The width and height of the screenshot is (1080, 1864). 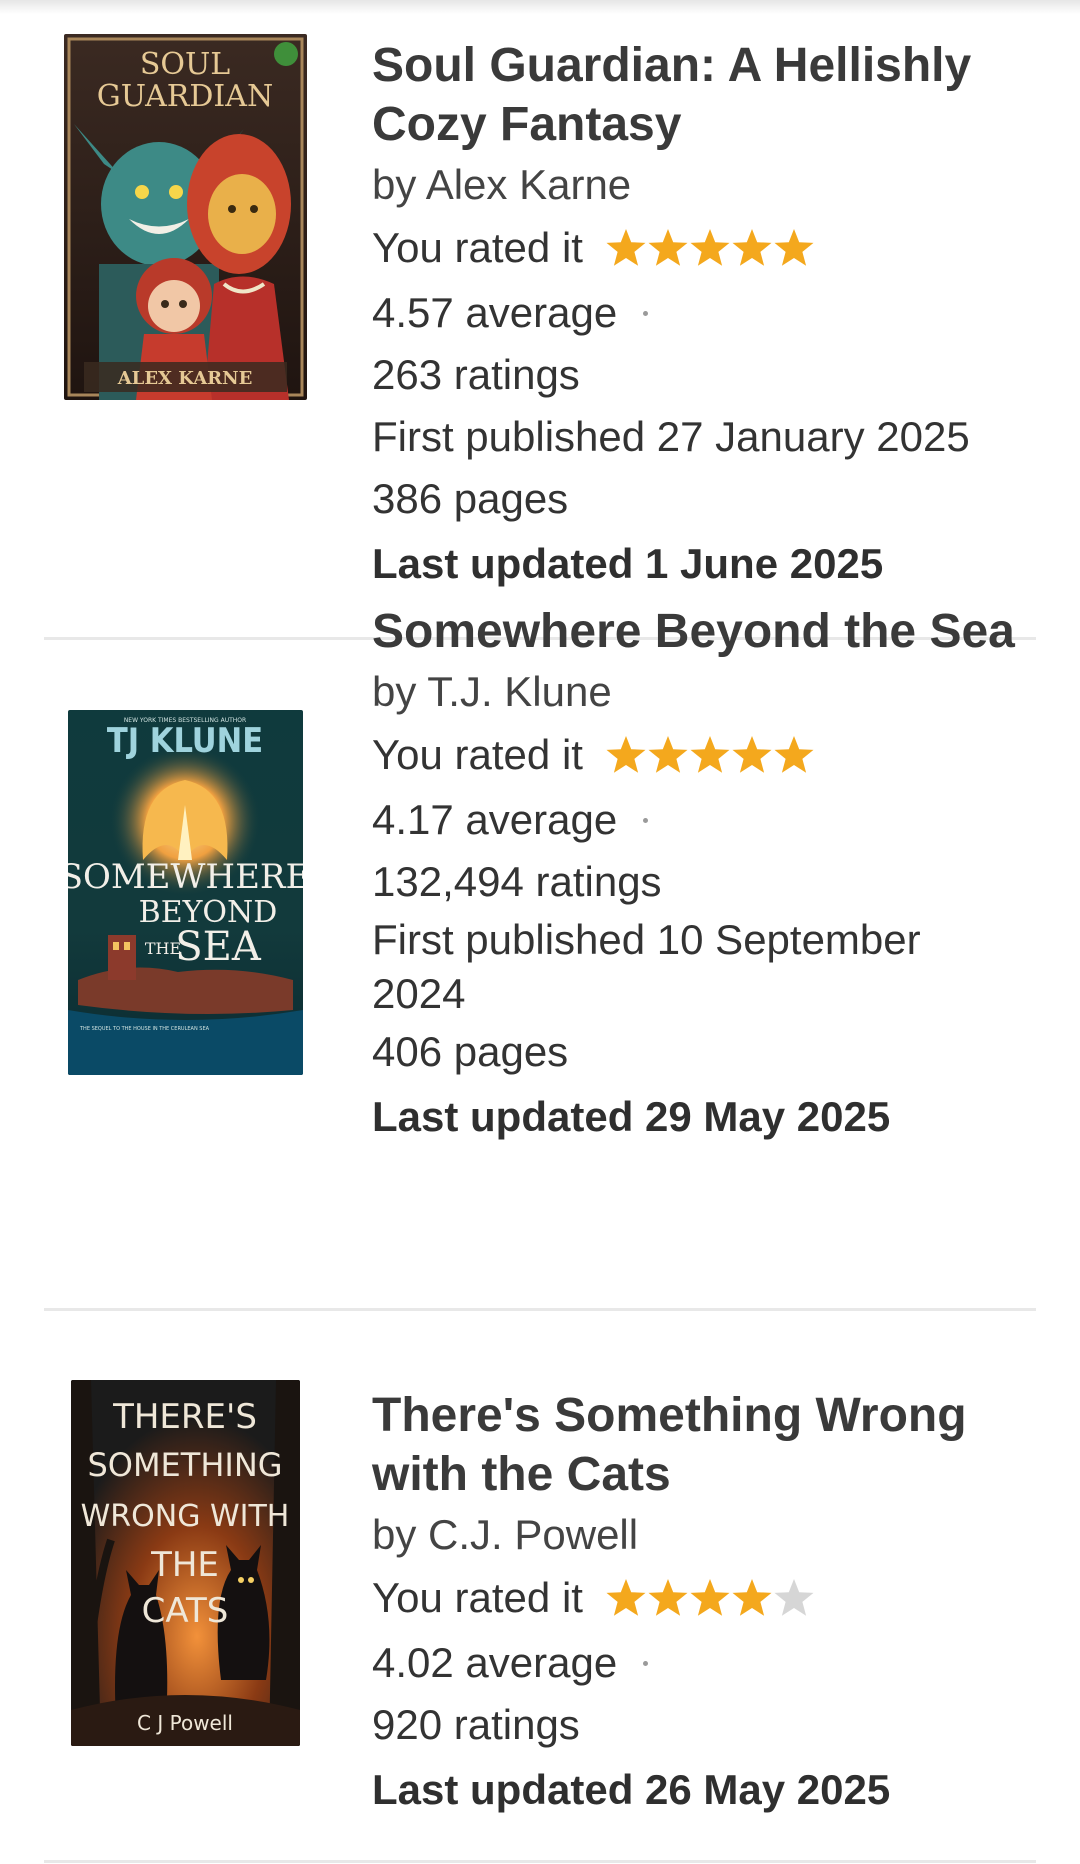 I want to click on average-row: 4.57 average, so click(x=707, y=313).